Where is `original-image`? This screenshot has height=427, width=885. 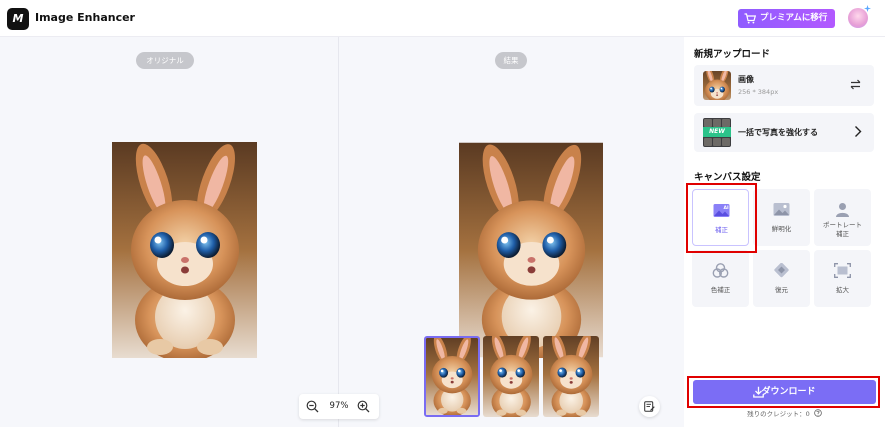 original-image is located at coordinates (184, 250).